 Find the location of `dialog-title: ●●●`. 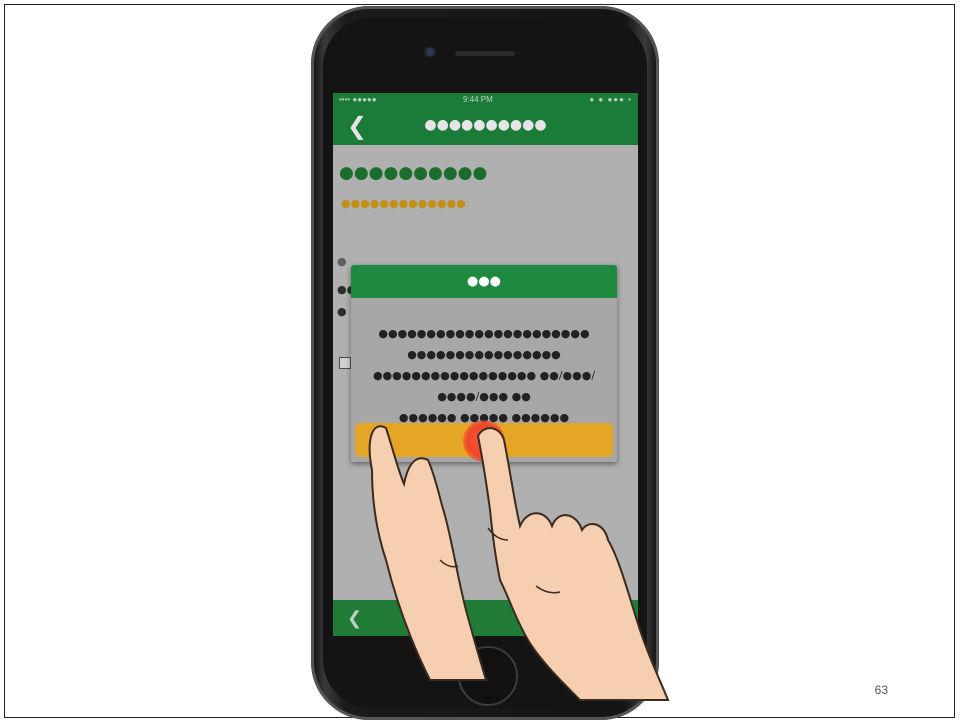

dialog-title: ●●● is located at coordinates (484, 281).